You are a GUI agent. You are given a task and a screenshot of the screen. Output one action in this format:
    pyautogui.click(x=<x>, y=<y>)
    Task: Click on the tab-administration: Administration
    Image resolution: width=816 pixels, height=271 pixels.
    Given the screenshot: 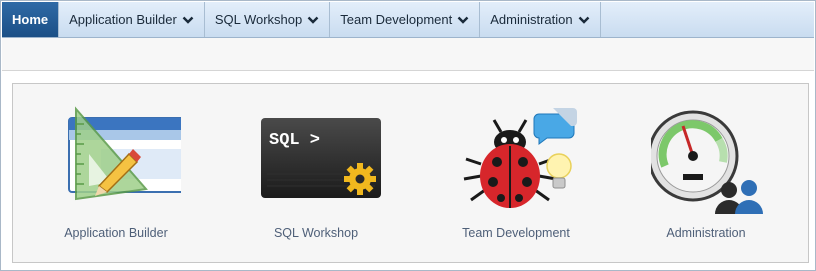 What is the action you would take?
    pyautogui.click(x=540, y=19)
    